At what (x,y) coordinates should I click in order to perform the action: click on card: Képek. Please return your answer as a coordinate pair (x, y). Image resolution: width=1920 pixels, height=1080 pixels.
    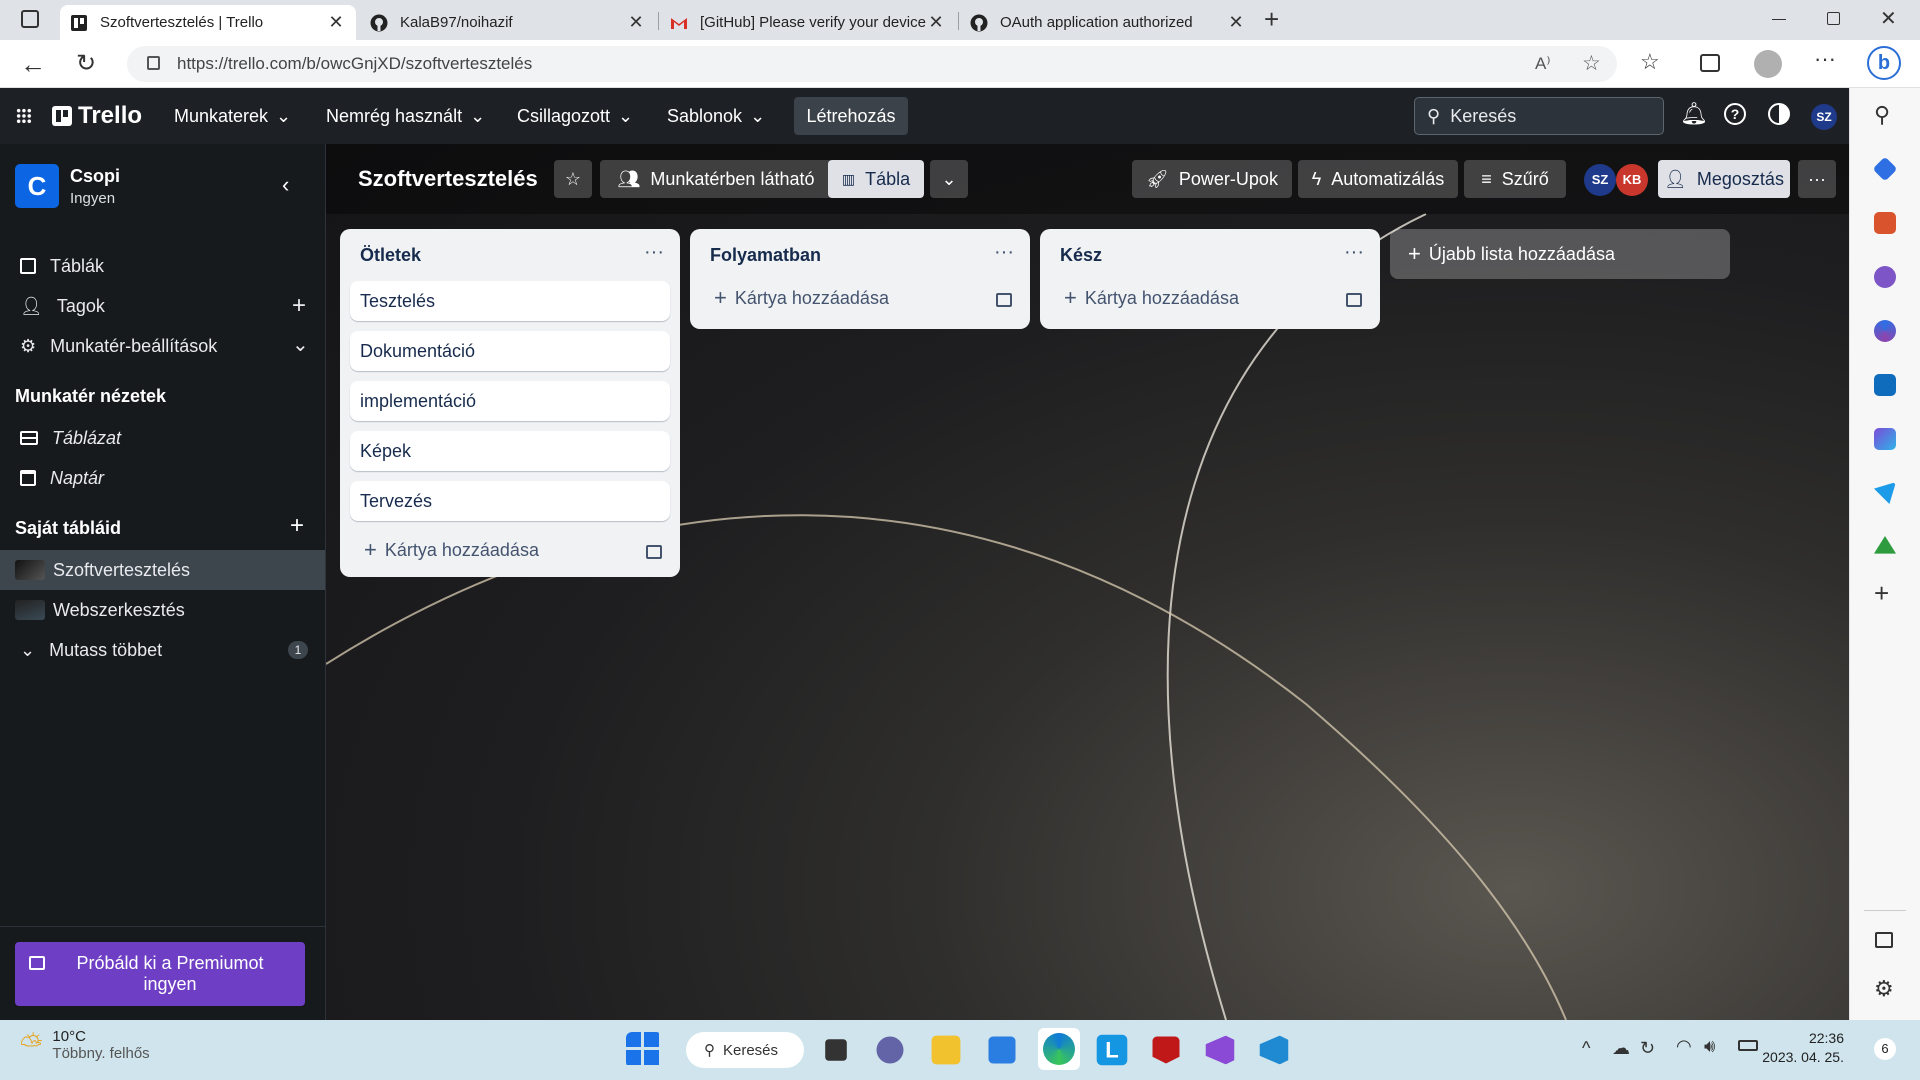
    Looking at the image, I should click on (510, 451).